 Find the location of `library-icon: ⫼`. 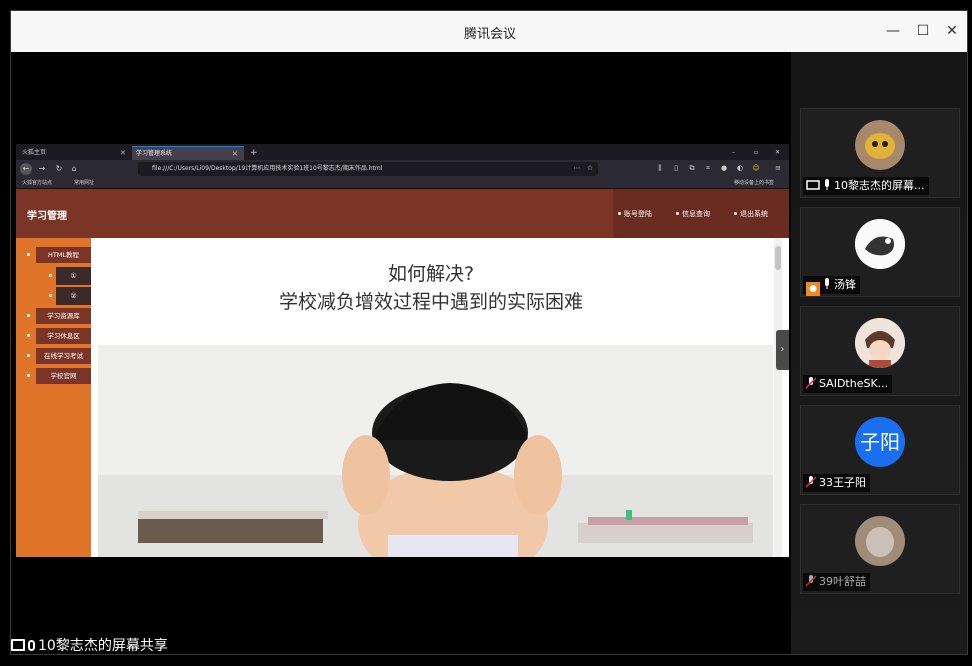

library-icon: ⫼ is located at coordinates (660, 168).